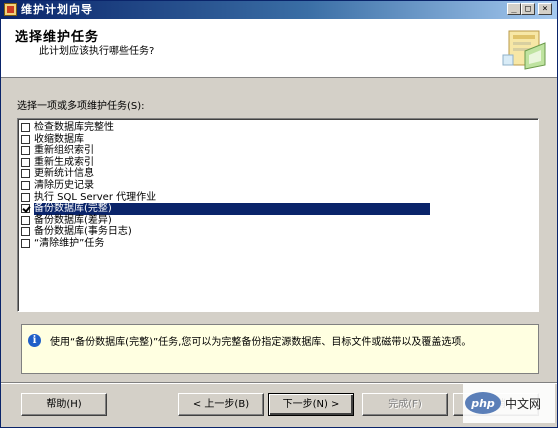  Describe the element at coordinates (59, 139) in the screenshot. I see `task-label: 收缩数据库` at that location.